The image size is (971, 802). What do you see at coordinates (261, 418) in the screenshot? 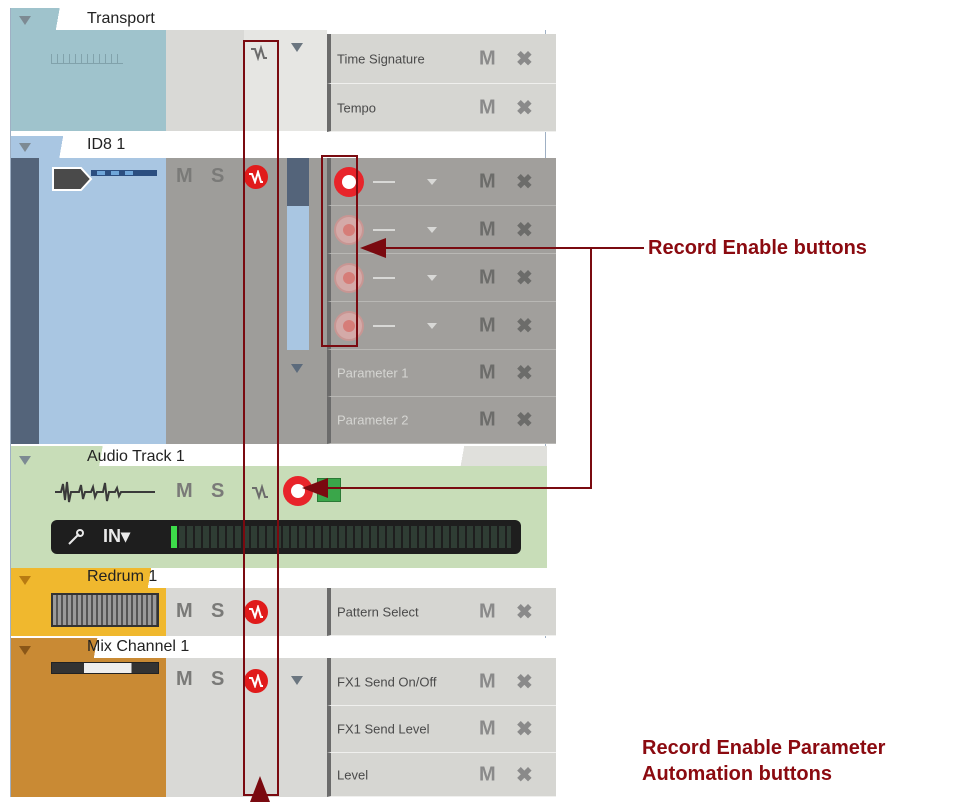
I see `automation-buttons-highlight` at bounding box center [261, 418].